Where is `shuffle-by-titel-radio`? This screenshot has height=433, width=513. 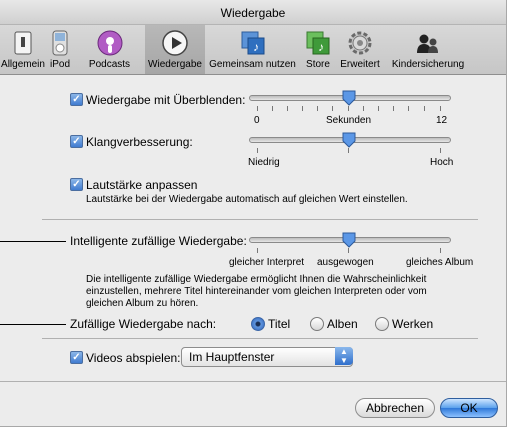
shuffle-by-titel-radio is located at coordinates (258, 324).